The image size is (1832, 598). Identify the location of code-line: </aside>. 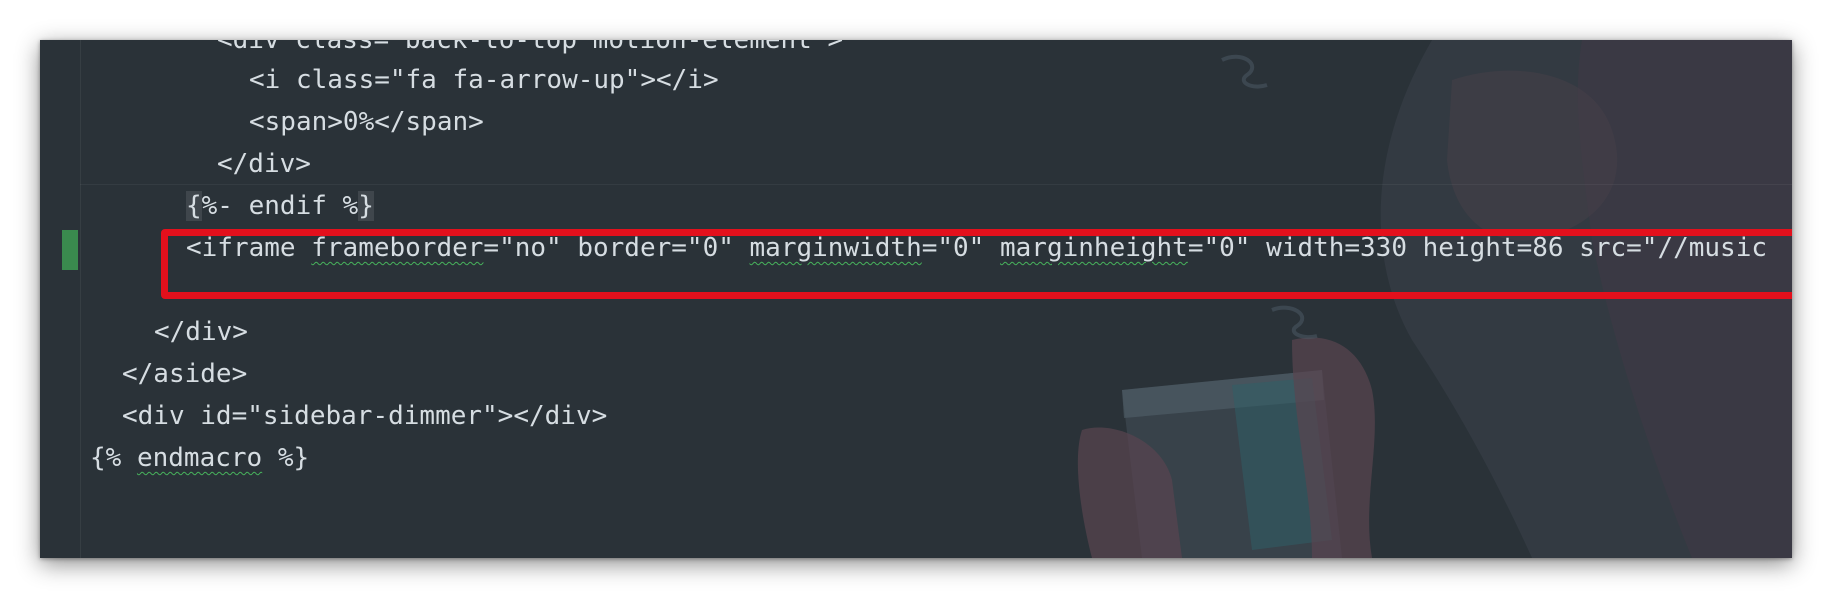
(184, 374).